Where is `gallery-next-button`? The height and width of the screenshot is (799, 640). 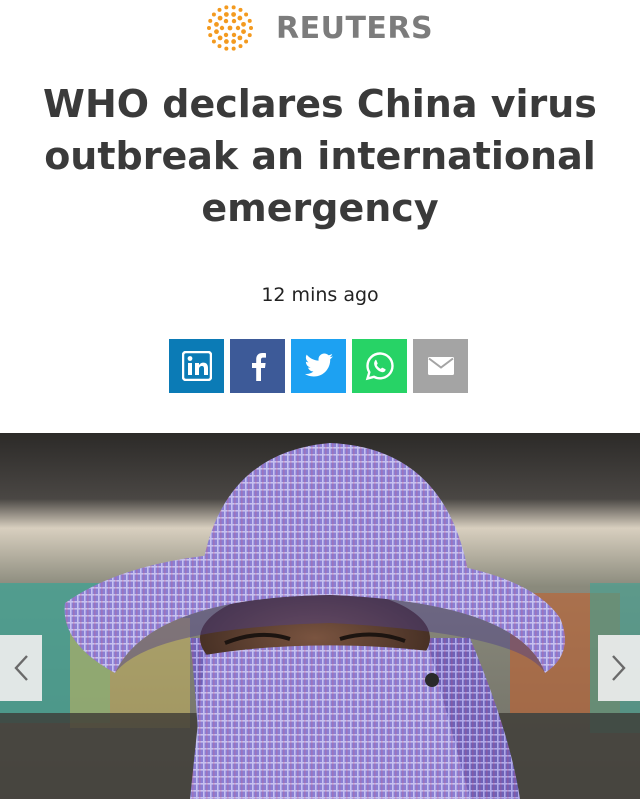
gallery-next-button is located at coordinates (619, 668).